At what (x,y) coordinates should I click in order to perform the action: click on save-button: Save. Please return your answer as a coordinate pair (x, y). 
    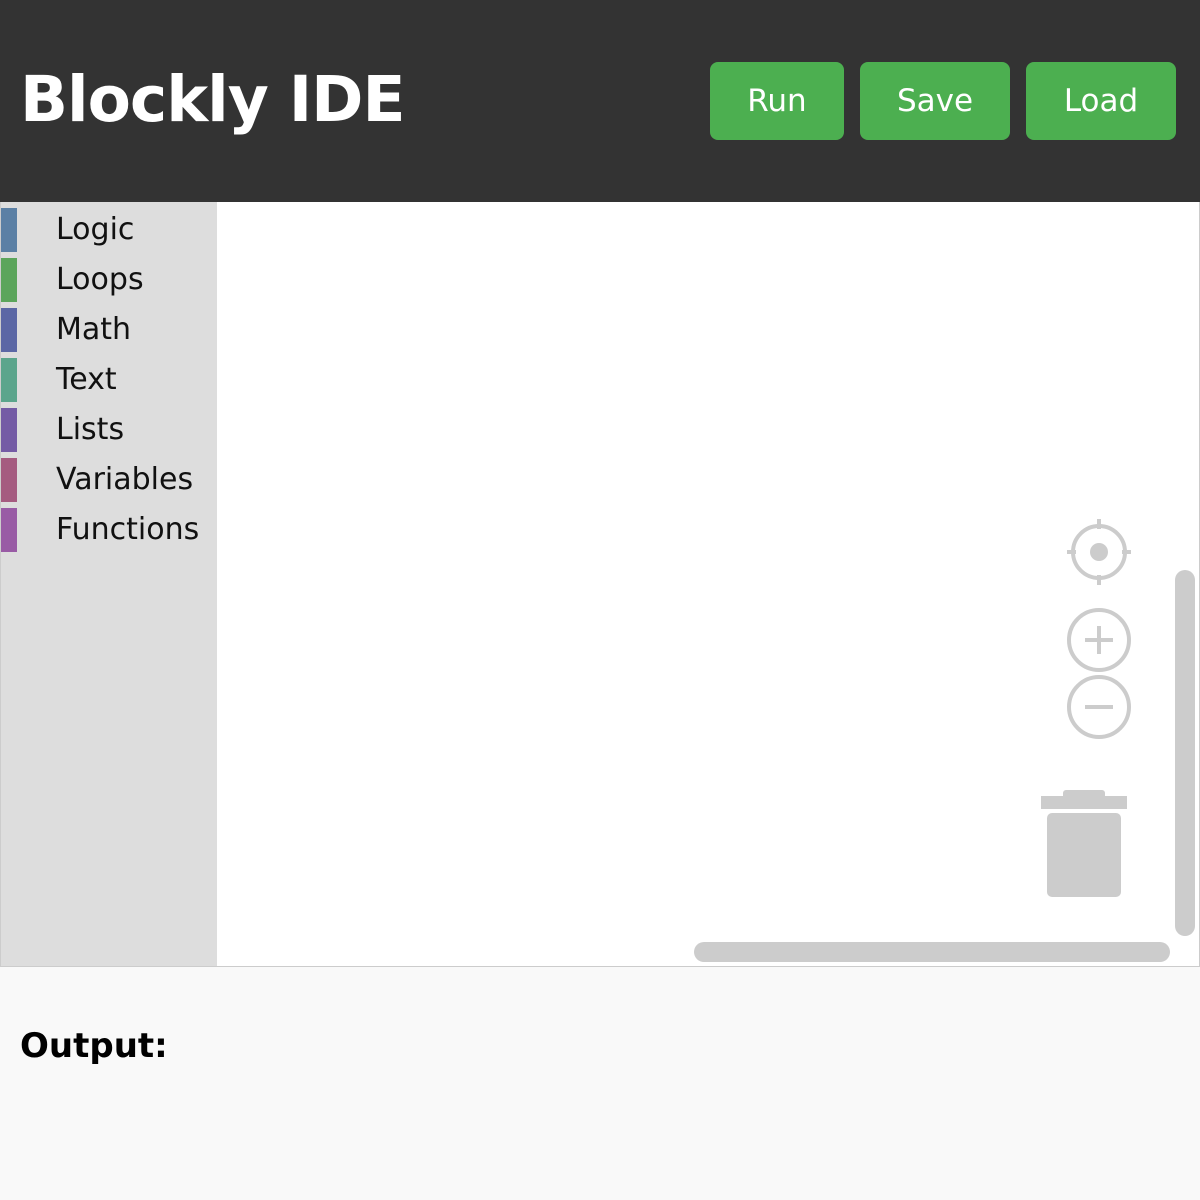
    Looking at the image, I should click on (935, 101).